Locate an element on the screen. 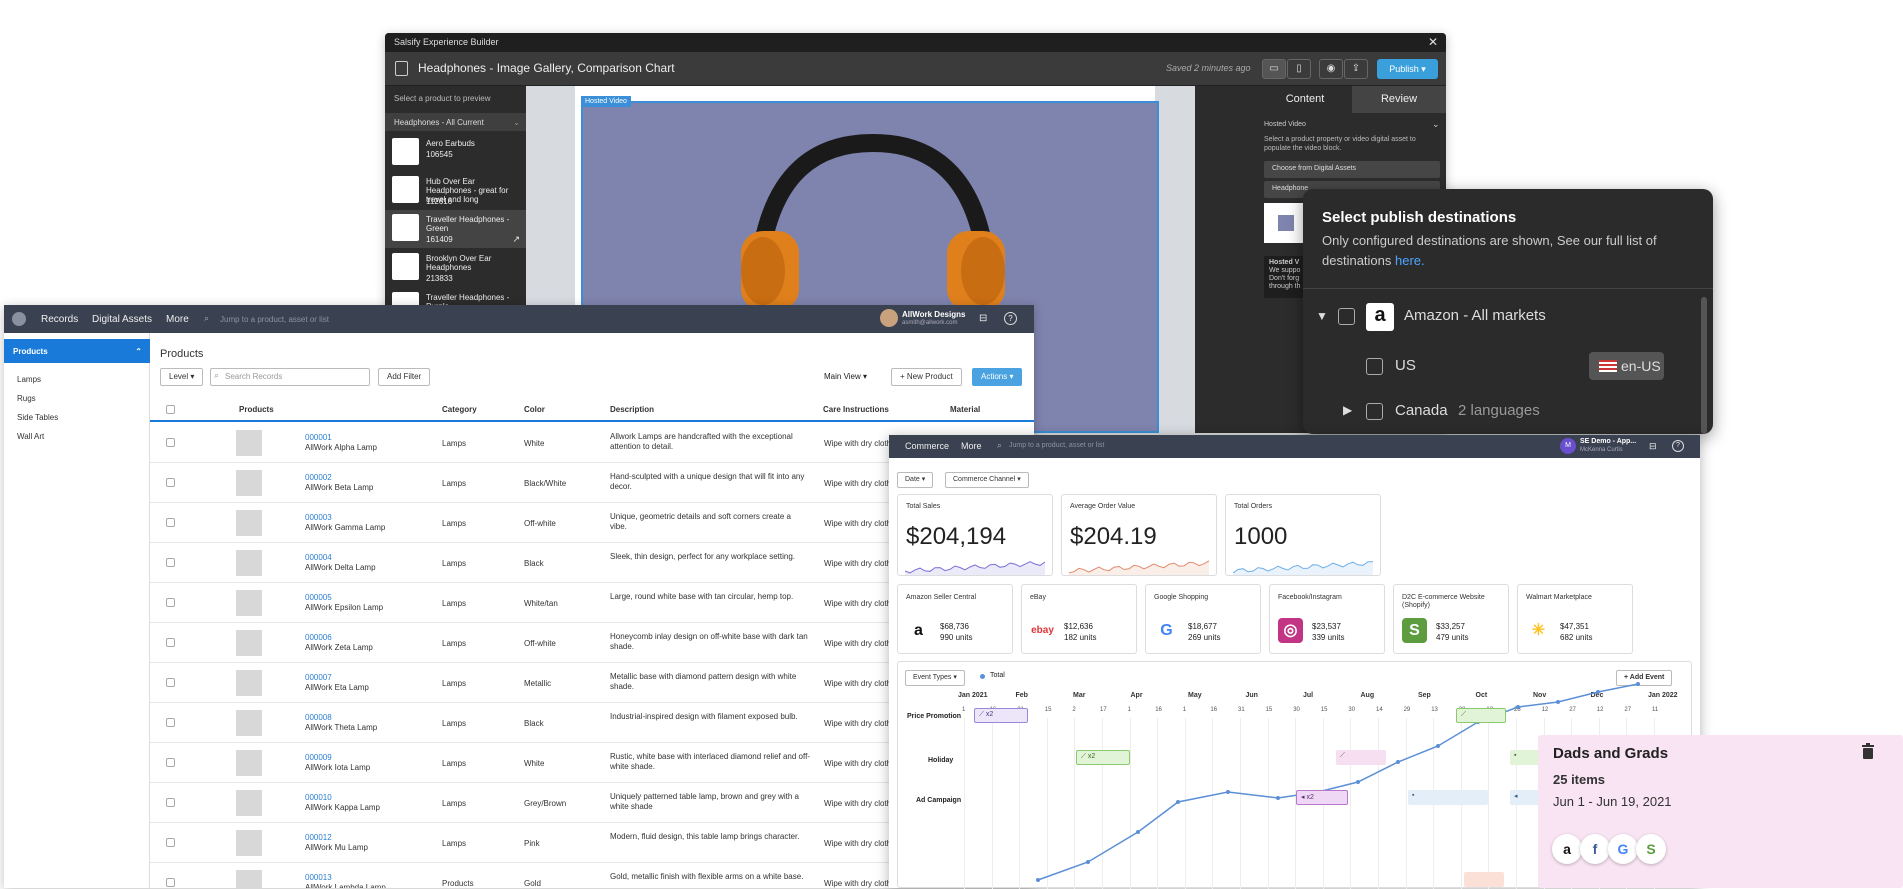 This screenshot has width=1903, height=889. sidebar-item-wall-art: Wall Art is located at coordinates (30, 436).